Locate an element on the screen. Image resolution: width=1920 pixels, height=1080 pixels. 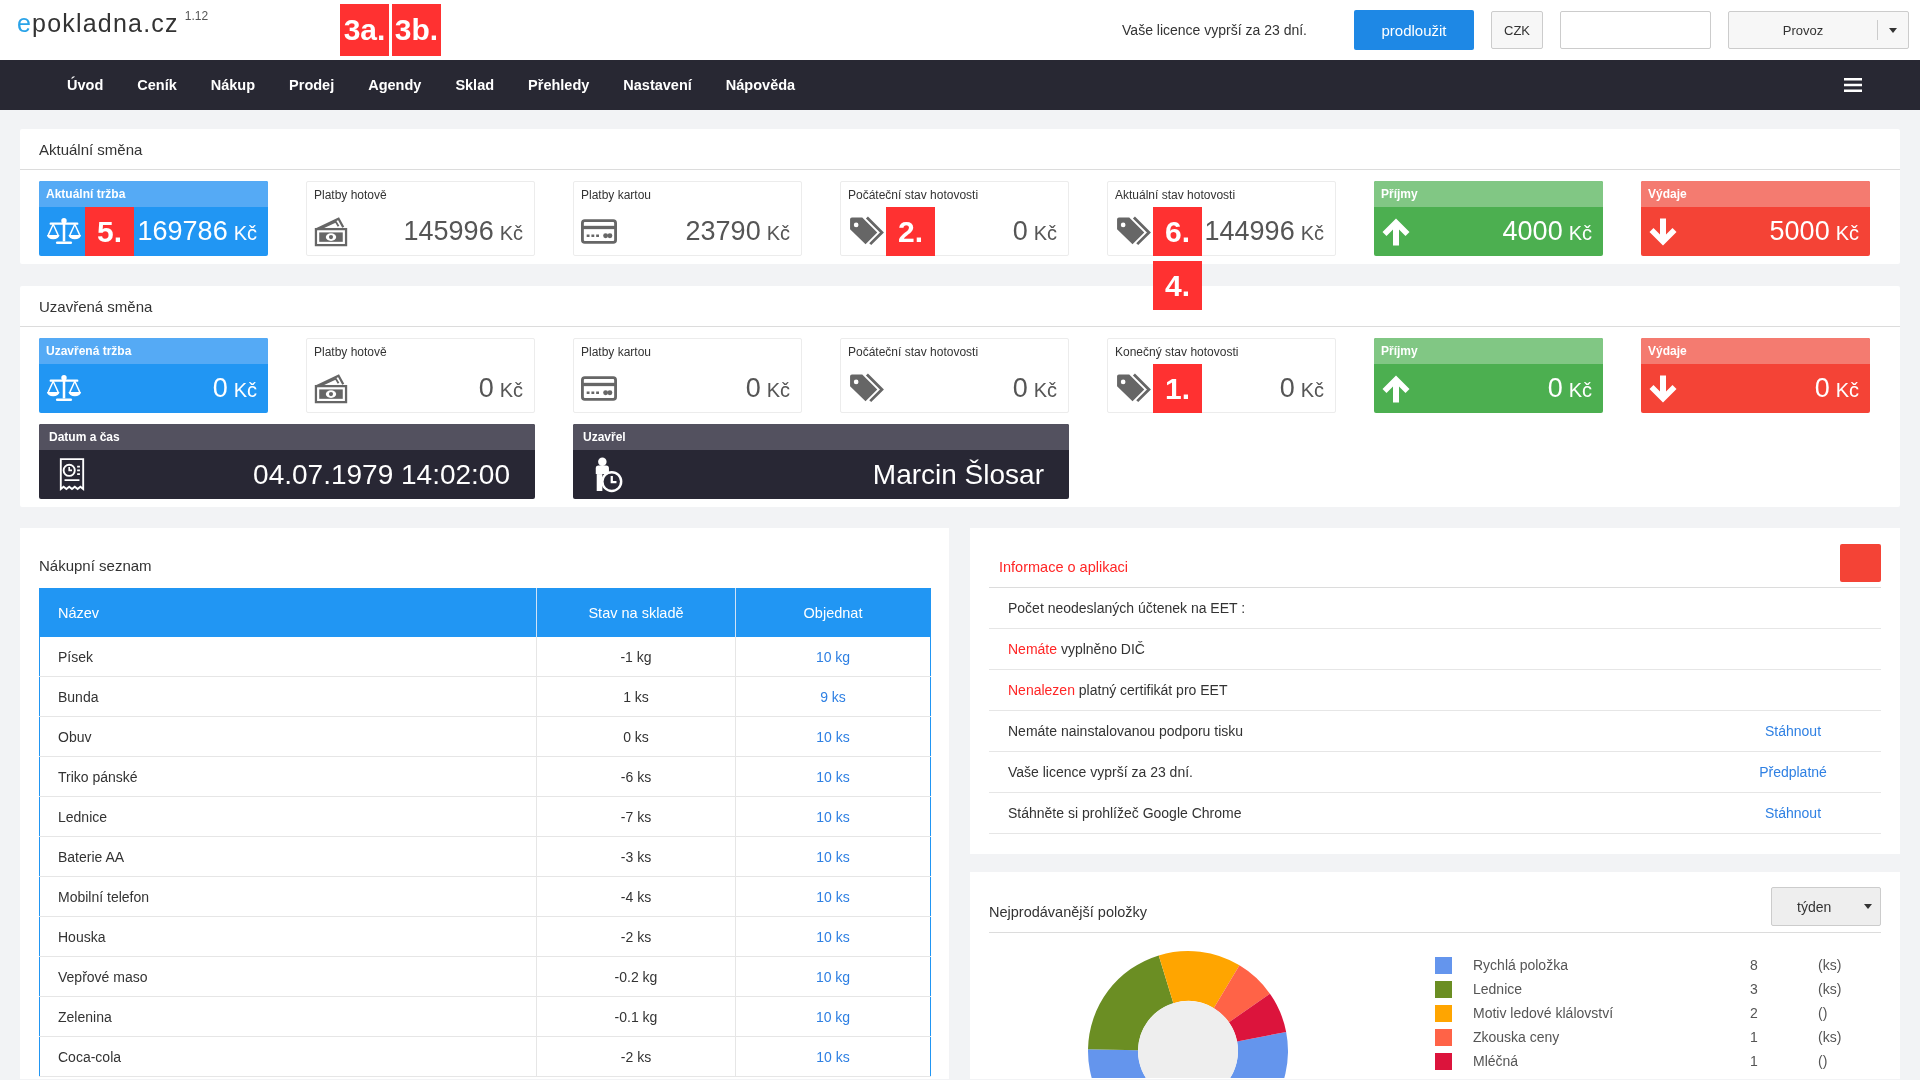
card-value: 145996 is located at coordinates (448, 231).